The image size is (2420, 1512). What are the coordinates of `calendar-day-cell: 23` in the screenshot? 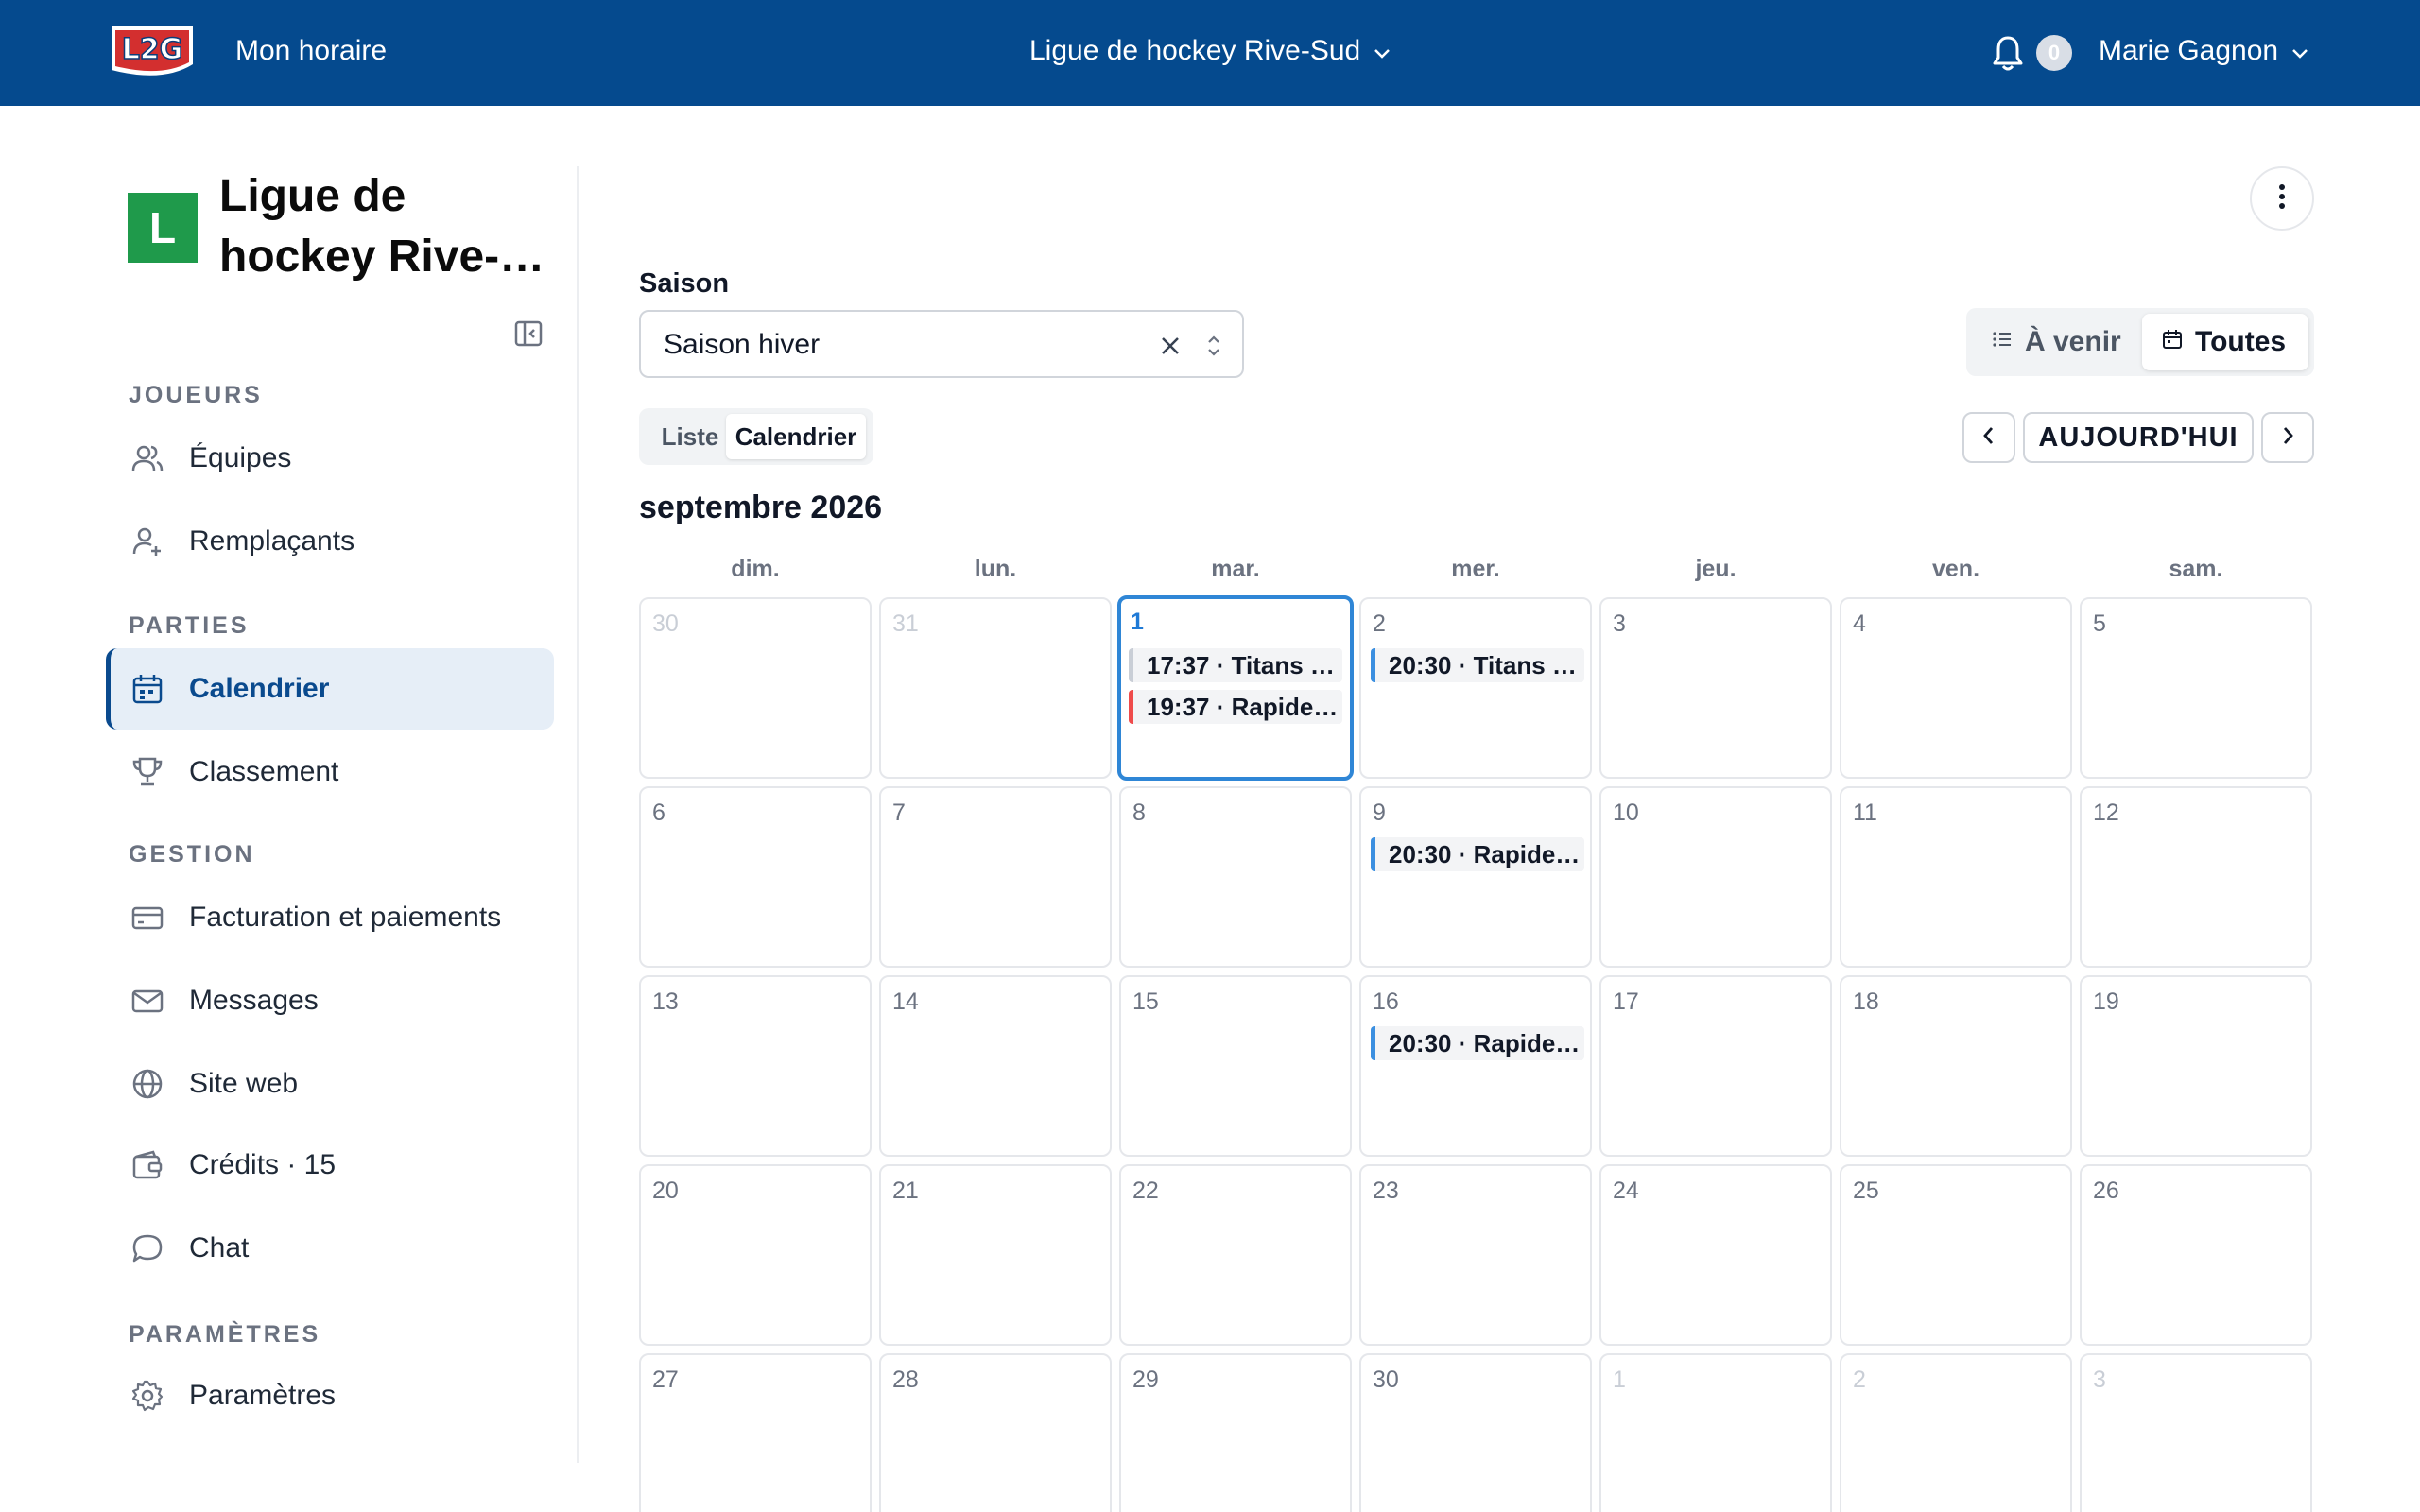 It's located at (1475, 1255).